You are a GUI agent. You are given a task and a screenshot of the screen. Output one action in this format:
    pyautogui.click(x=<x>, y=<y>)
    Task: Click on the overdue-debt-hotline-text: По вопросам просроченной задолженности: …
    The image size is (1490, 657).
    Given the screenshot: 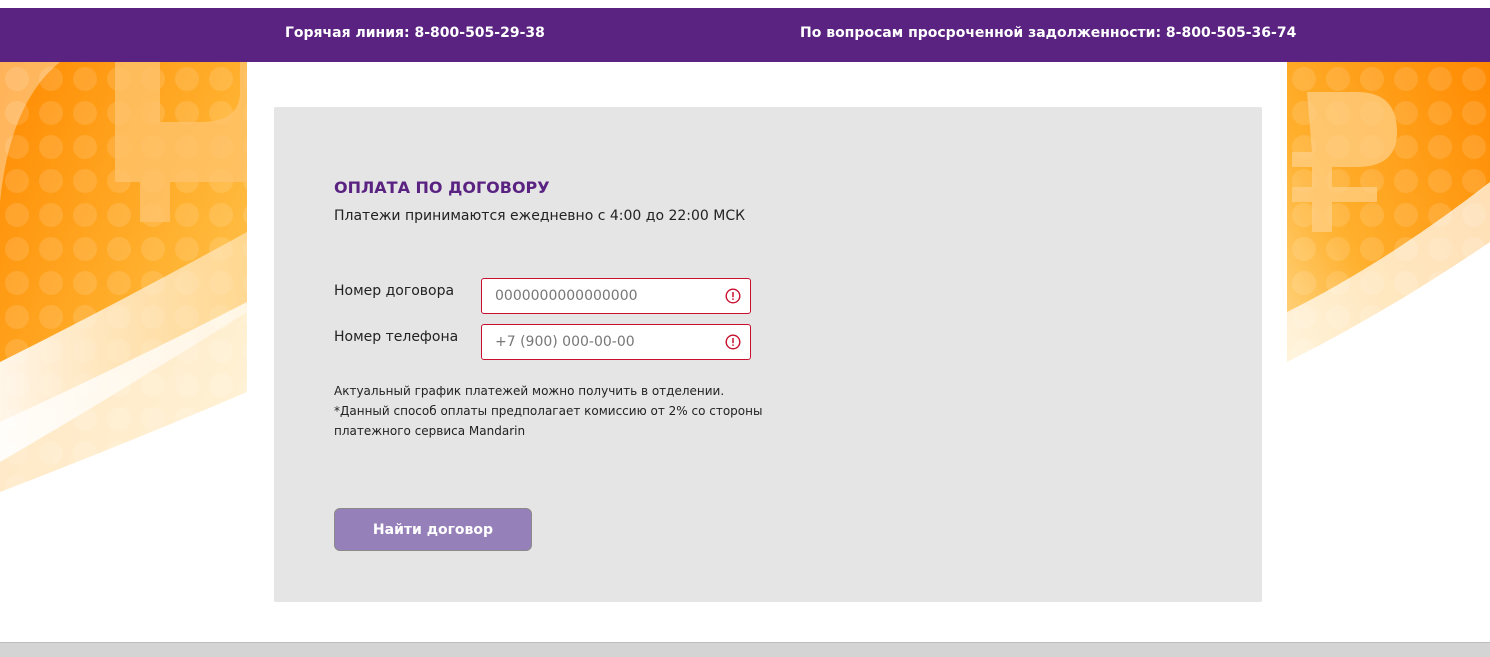 What is the action you would take?
    pyautogui.click(x=1048, y=33)
    